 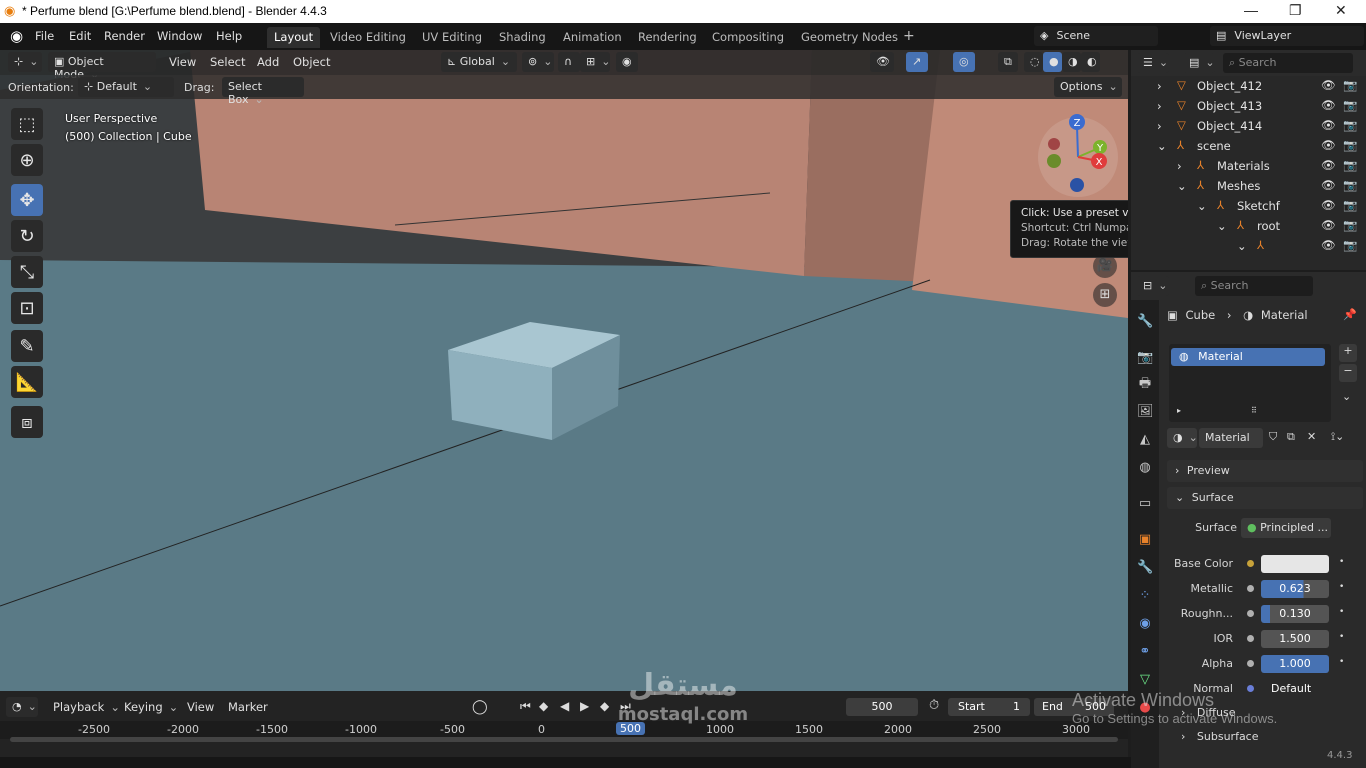 I want to click on tab-rendering: Rendering, so click(x=667, y=37).